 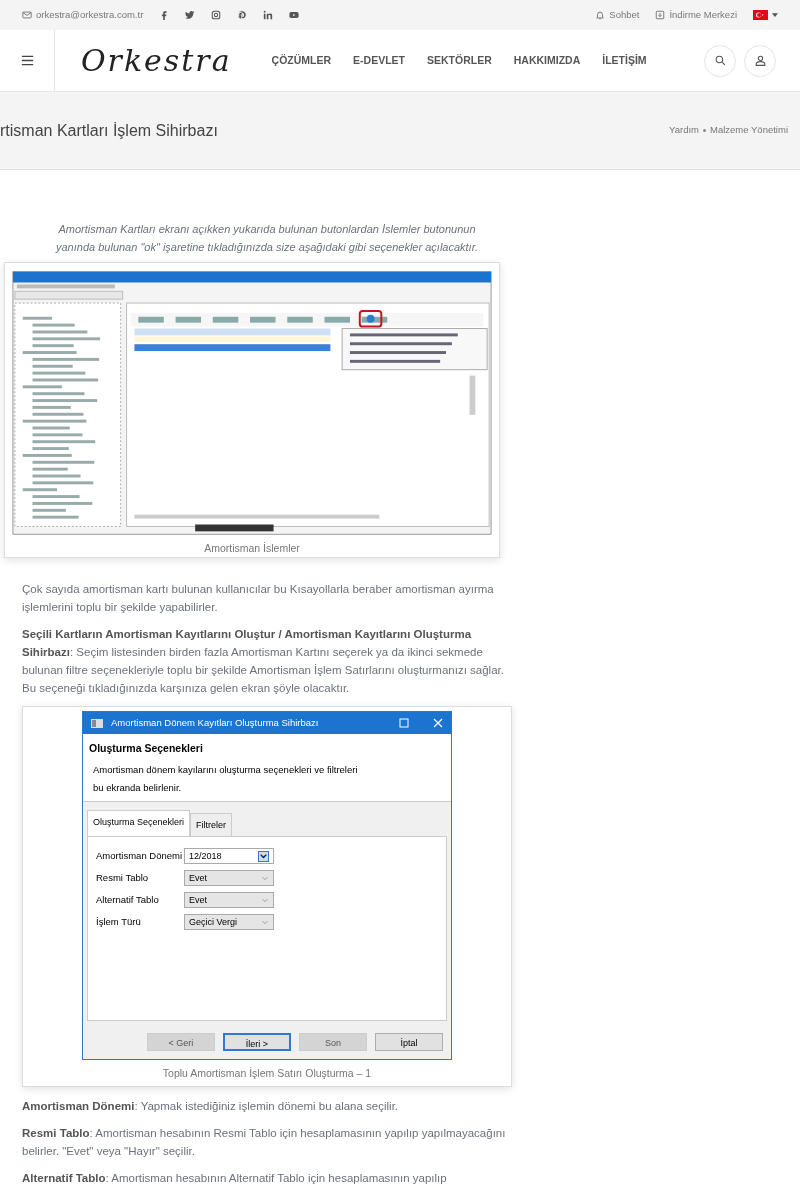 I want to click on linkedin-icon, so click(x=268, y=15).